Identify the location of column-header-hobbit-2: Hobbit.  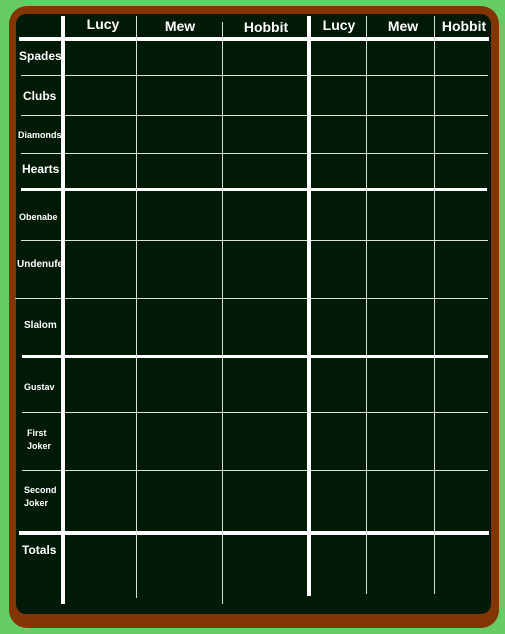
(464, 26).